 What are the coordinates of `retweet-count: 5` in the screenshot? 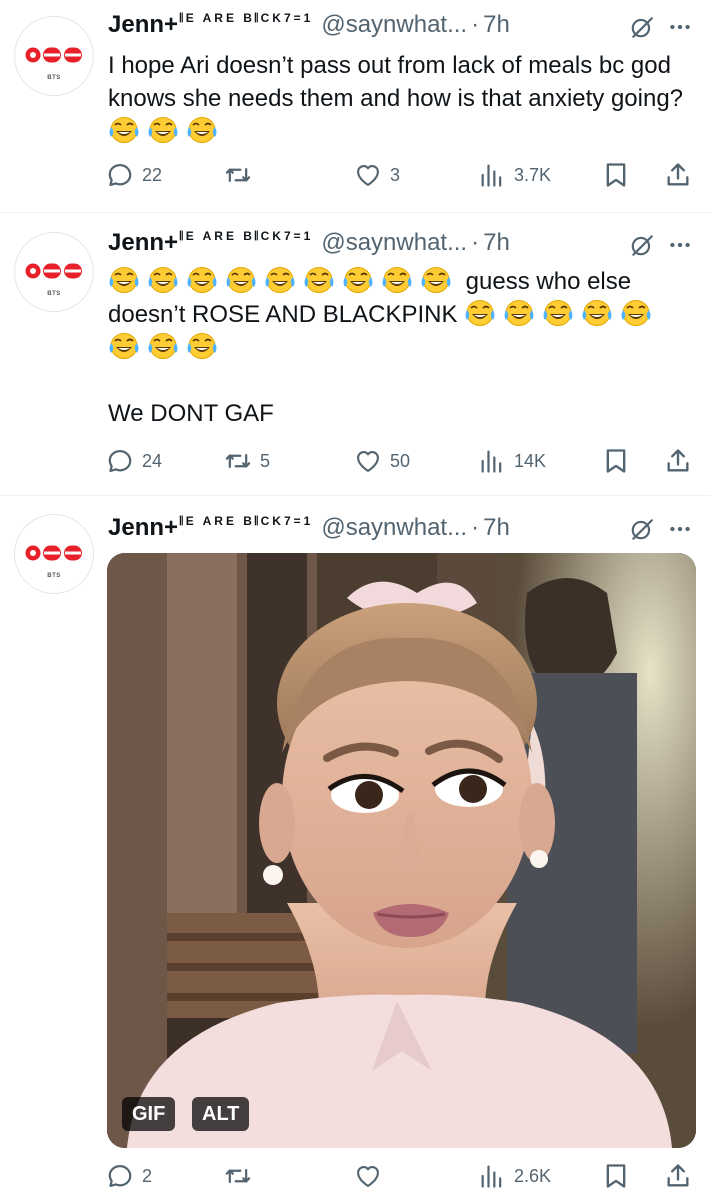 It's located at (265, 460).